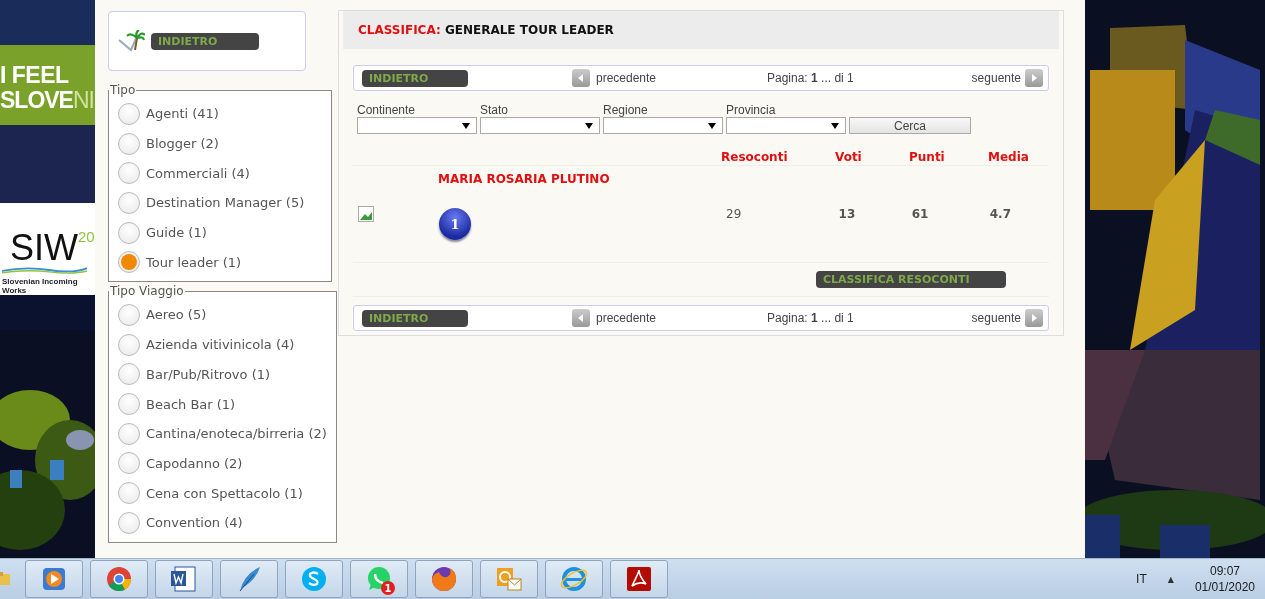 The height and width of the screenshot is (599, 1265). Describe the element at coordinates (927, 156) in the screenshot. I see `column-header: Punti` at that location.